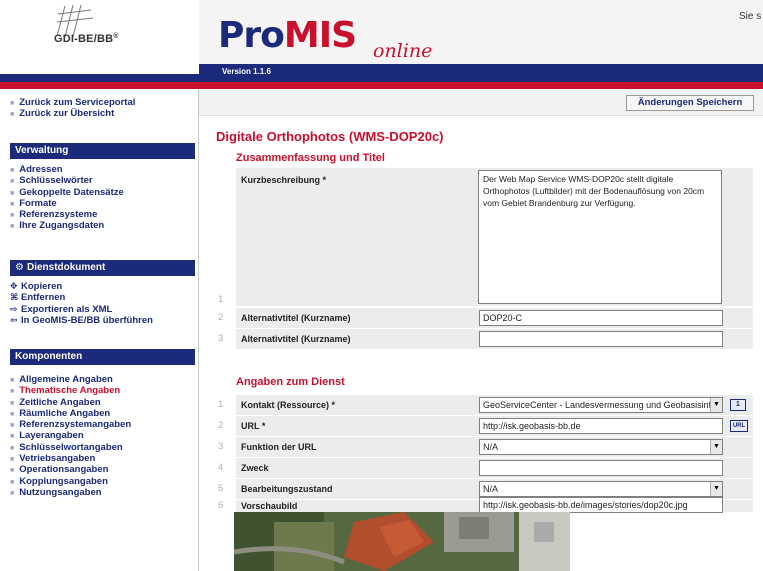 The height and width of the screenshot is (571, 763). What do you see at coordinates (357, 405) in the screenshot?
I see `field-label: Kontakt (Ressource) *` at bounding box center [357, 405].